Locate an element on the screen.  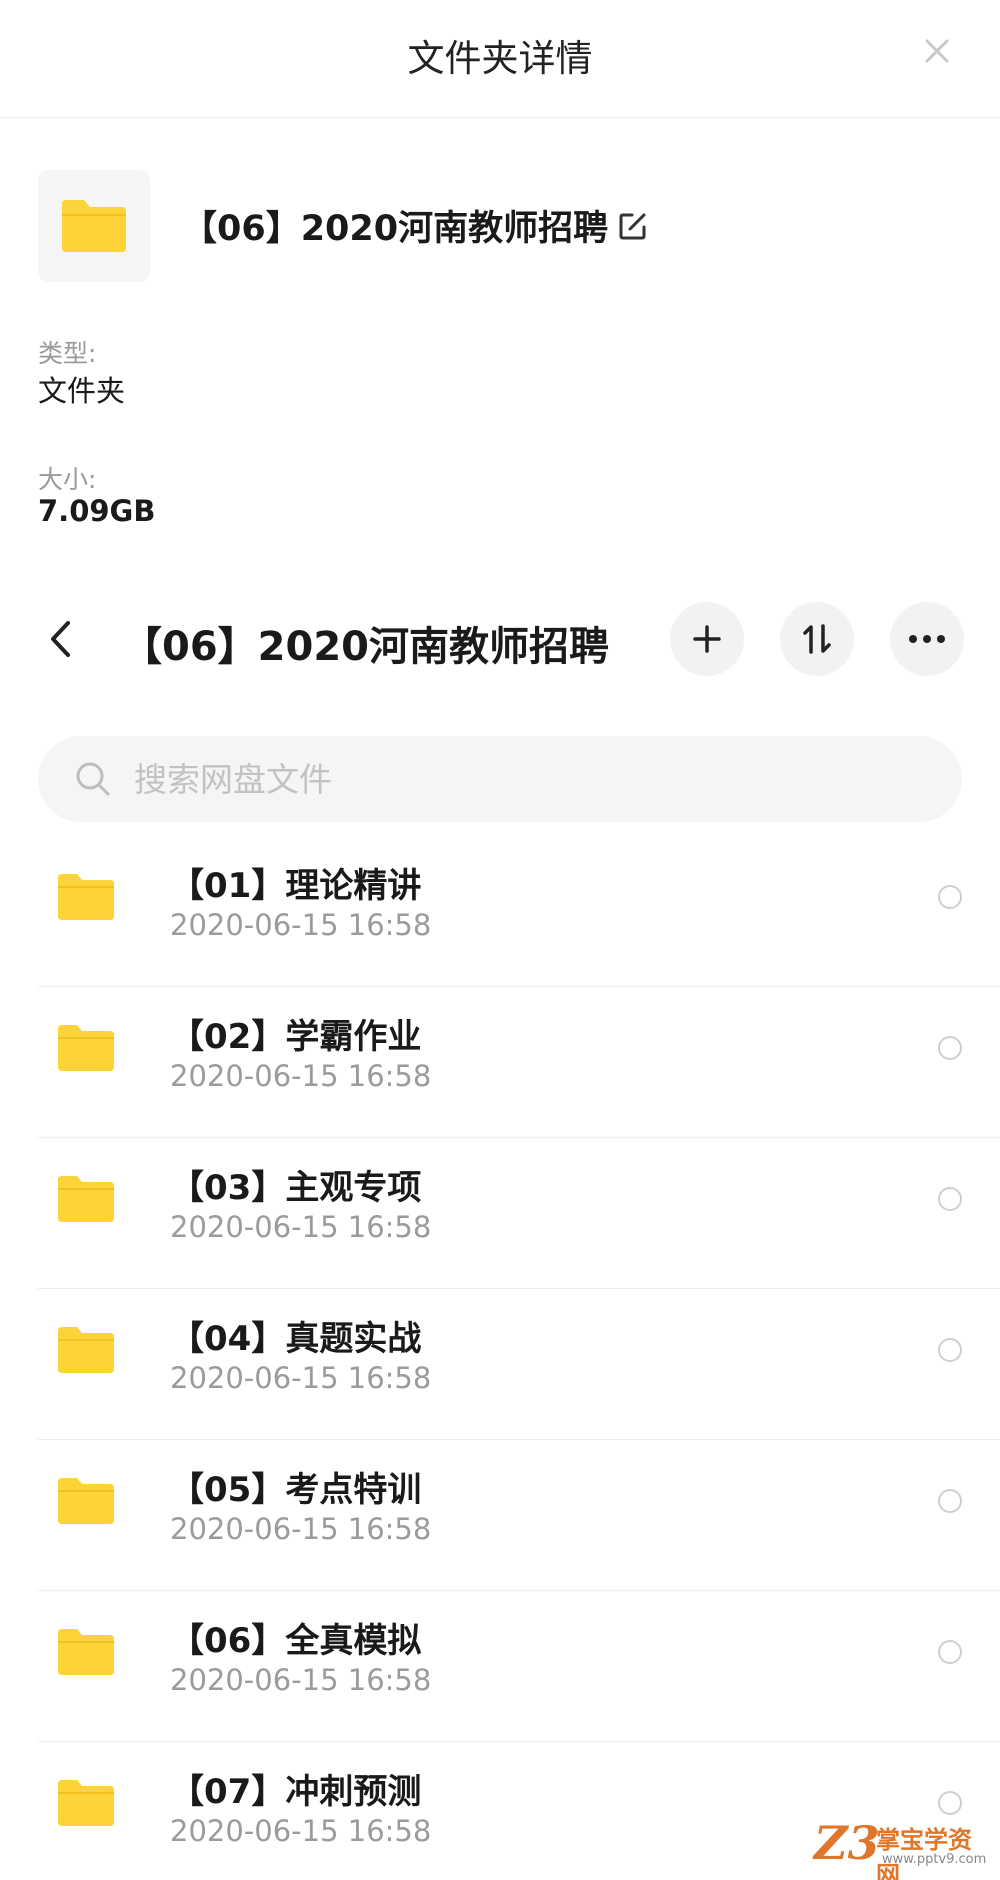
search-bar is located at coordinates (500, 779).